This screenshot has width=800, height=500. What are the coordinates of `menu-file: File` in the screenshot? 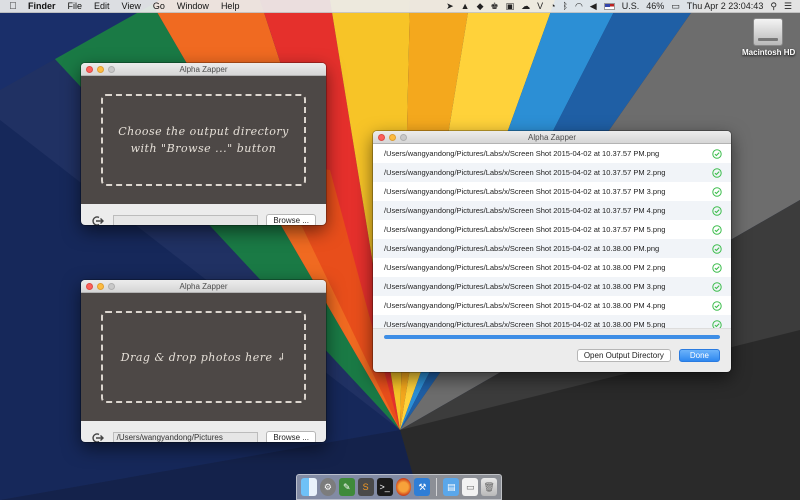 It's located at (75, 6).